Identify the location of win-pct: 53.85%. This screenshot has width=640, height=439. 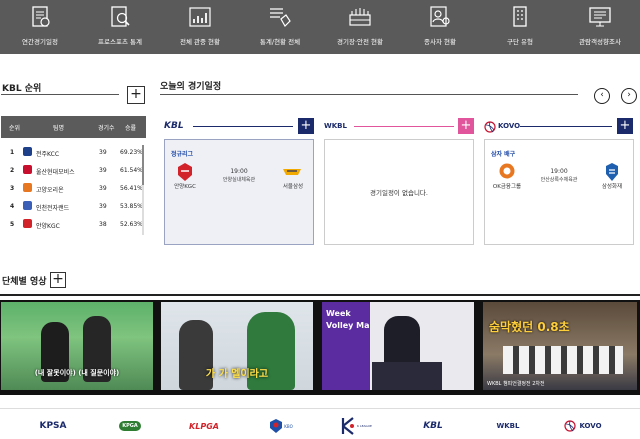
(131, 206).